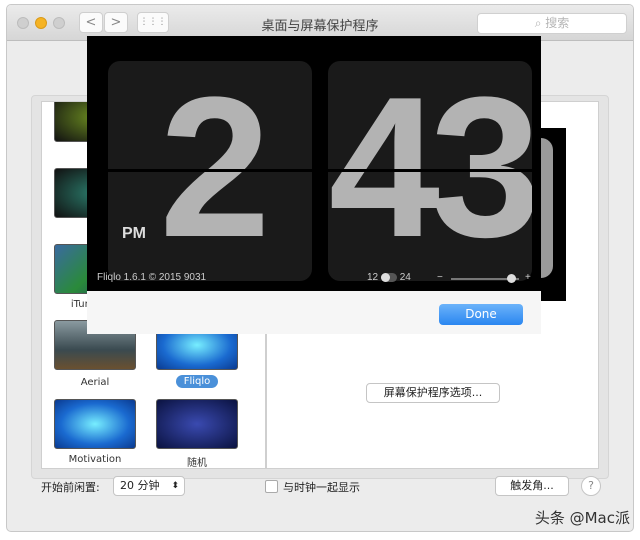 The image size is (640, 540). What do you see at coordinates (389, 277) in the screenshot?
I see `hour-format-toggle: 12 24` at bounding box center [389, 277].